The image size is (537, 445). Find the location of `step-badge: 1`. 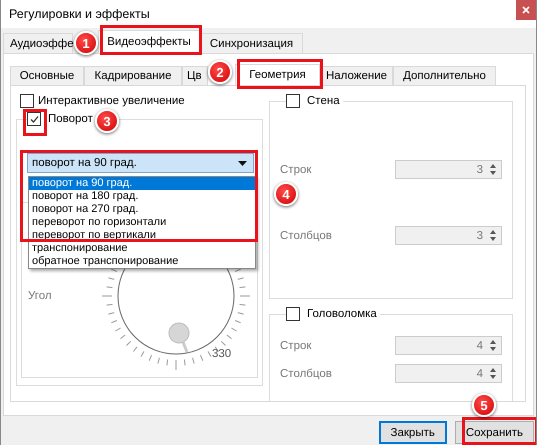

step-badge: 1 is located at coordinates (86, 43).